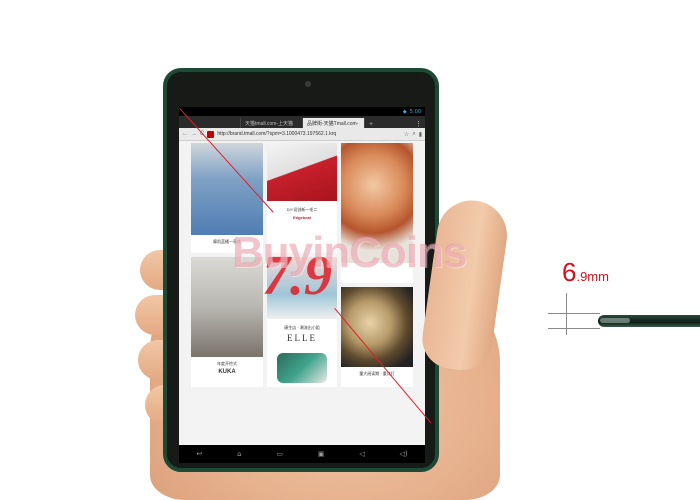 This screenshot has height=500, width=700. I want to click on wifi-icon: ◆, so click(404, 111).